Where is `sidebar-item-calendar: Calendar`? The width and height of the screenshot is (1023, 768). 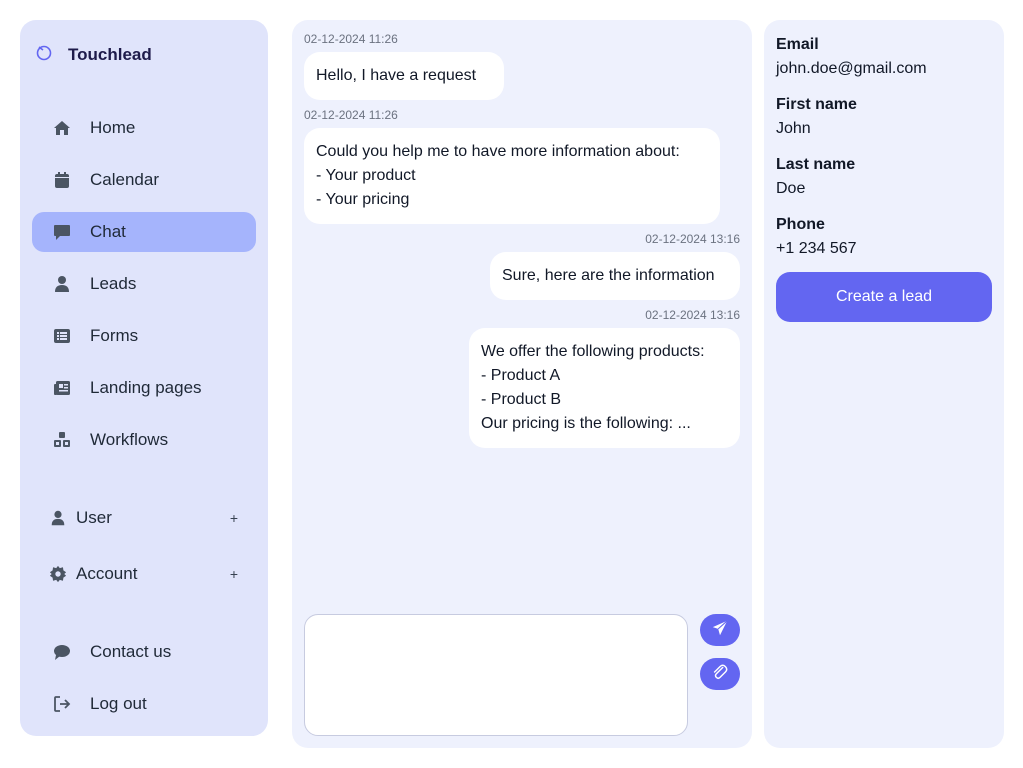 sidebar-item-calendar: Calendar is located at coordinates (144, 180).